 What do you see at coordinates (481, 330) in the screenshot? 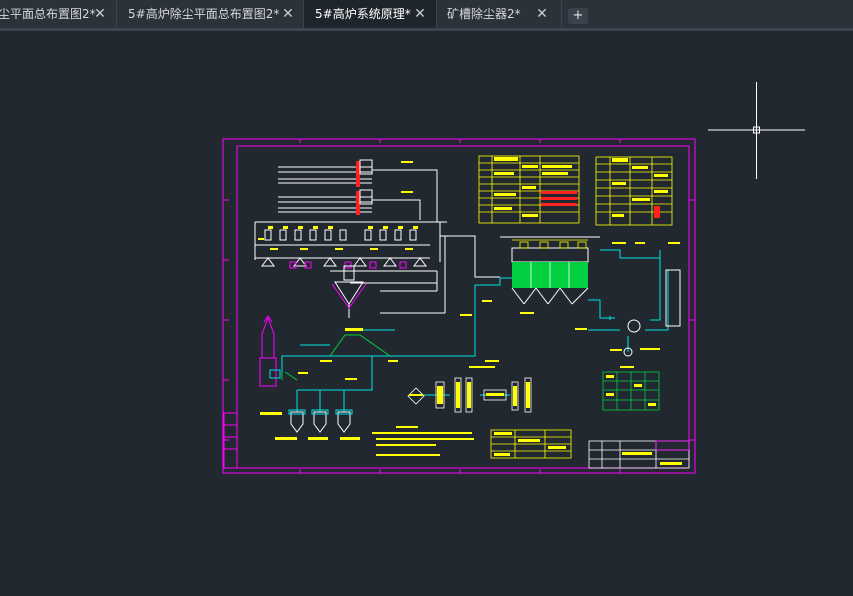
I see `cyan-pipes` at bounding box center [481, 330].